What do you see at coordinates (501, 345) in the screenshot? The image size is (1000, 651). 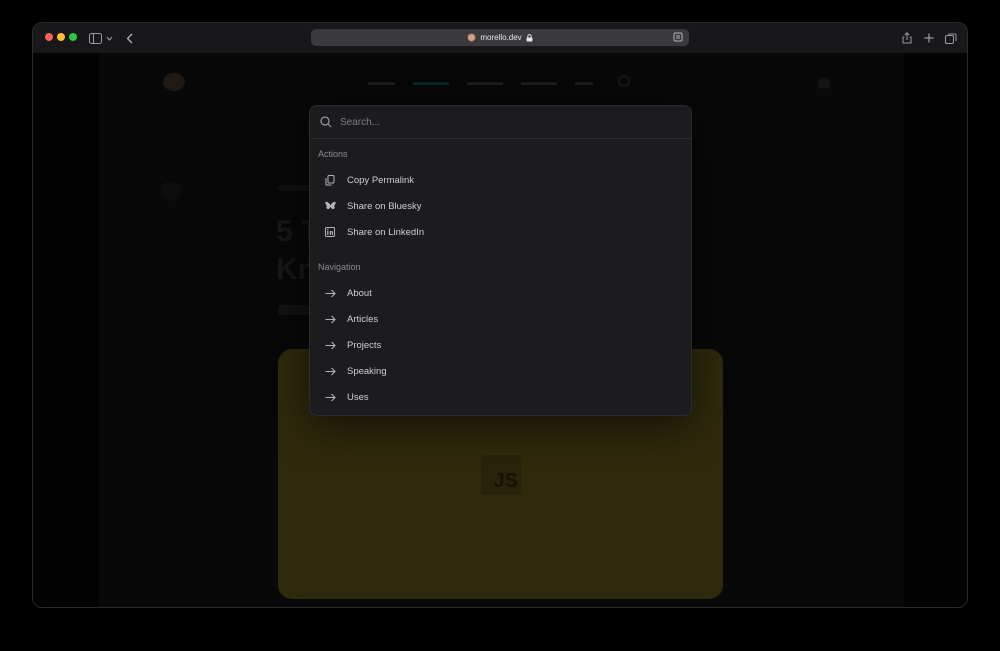 I see `palette-item-projects: Projects` at bounding box center [501, 345].